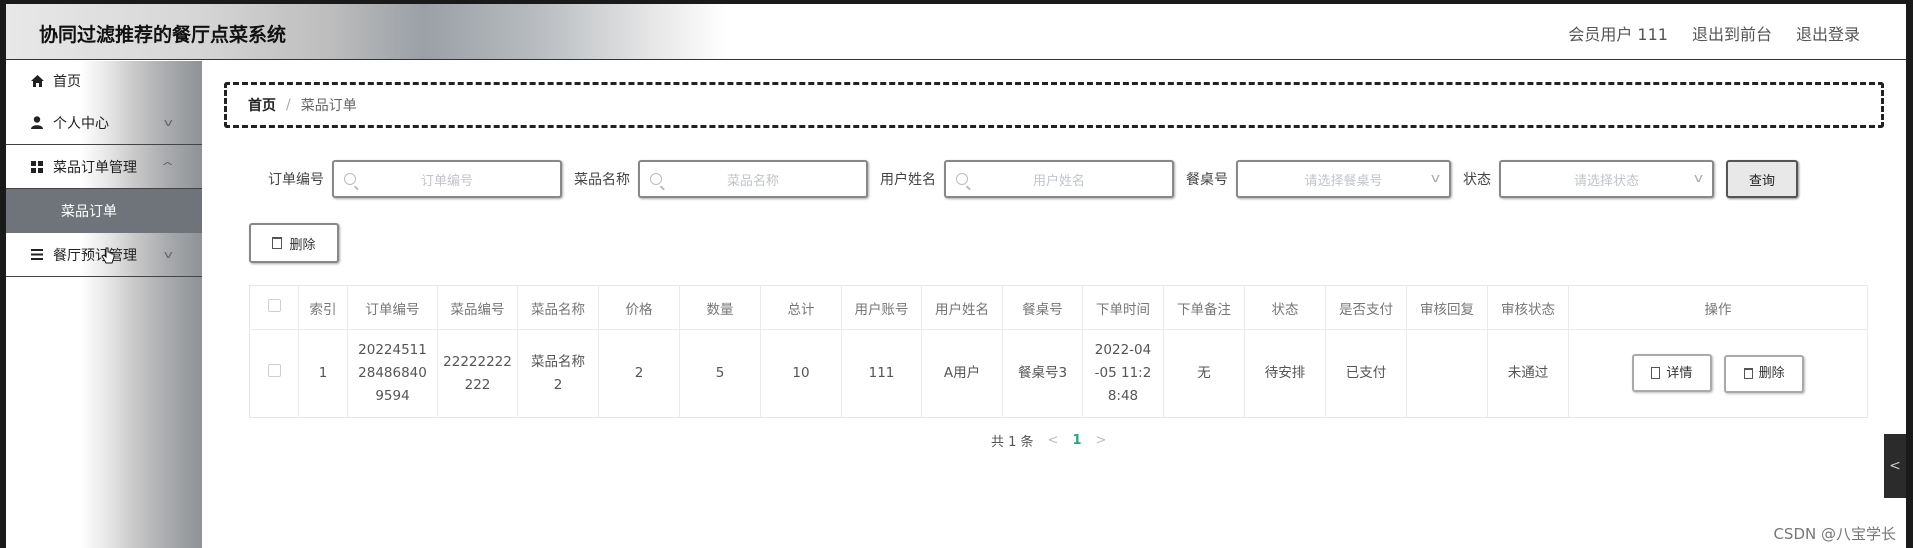  I want to click on time-line: 8:48, so click(1123, 396).